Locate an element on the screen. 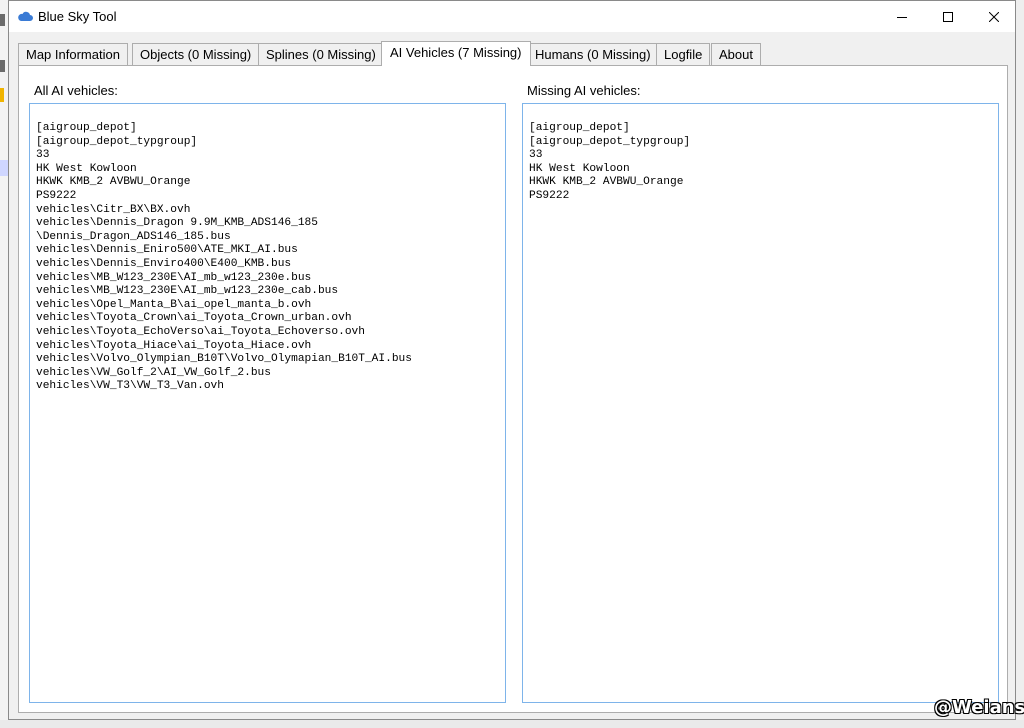  tab-ai-vehicles: AI Vehicles (7 Missing) is located at coordinates (456, 53).